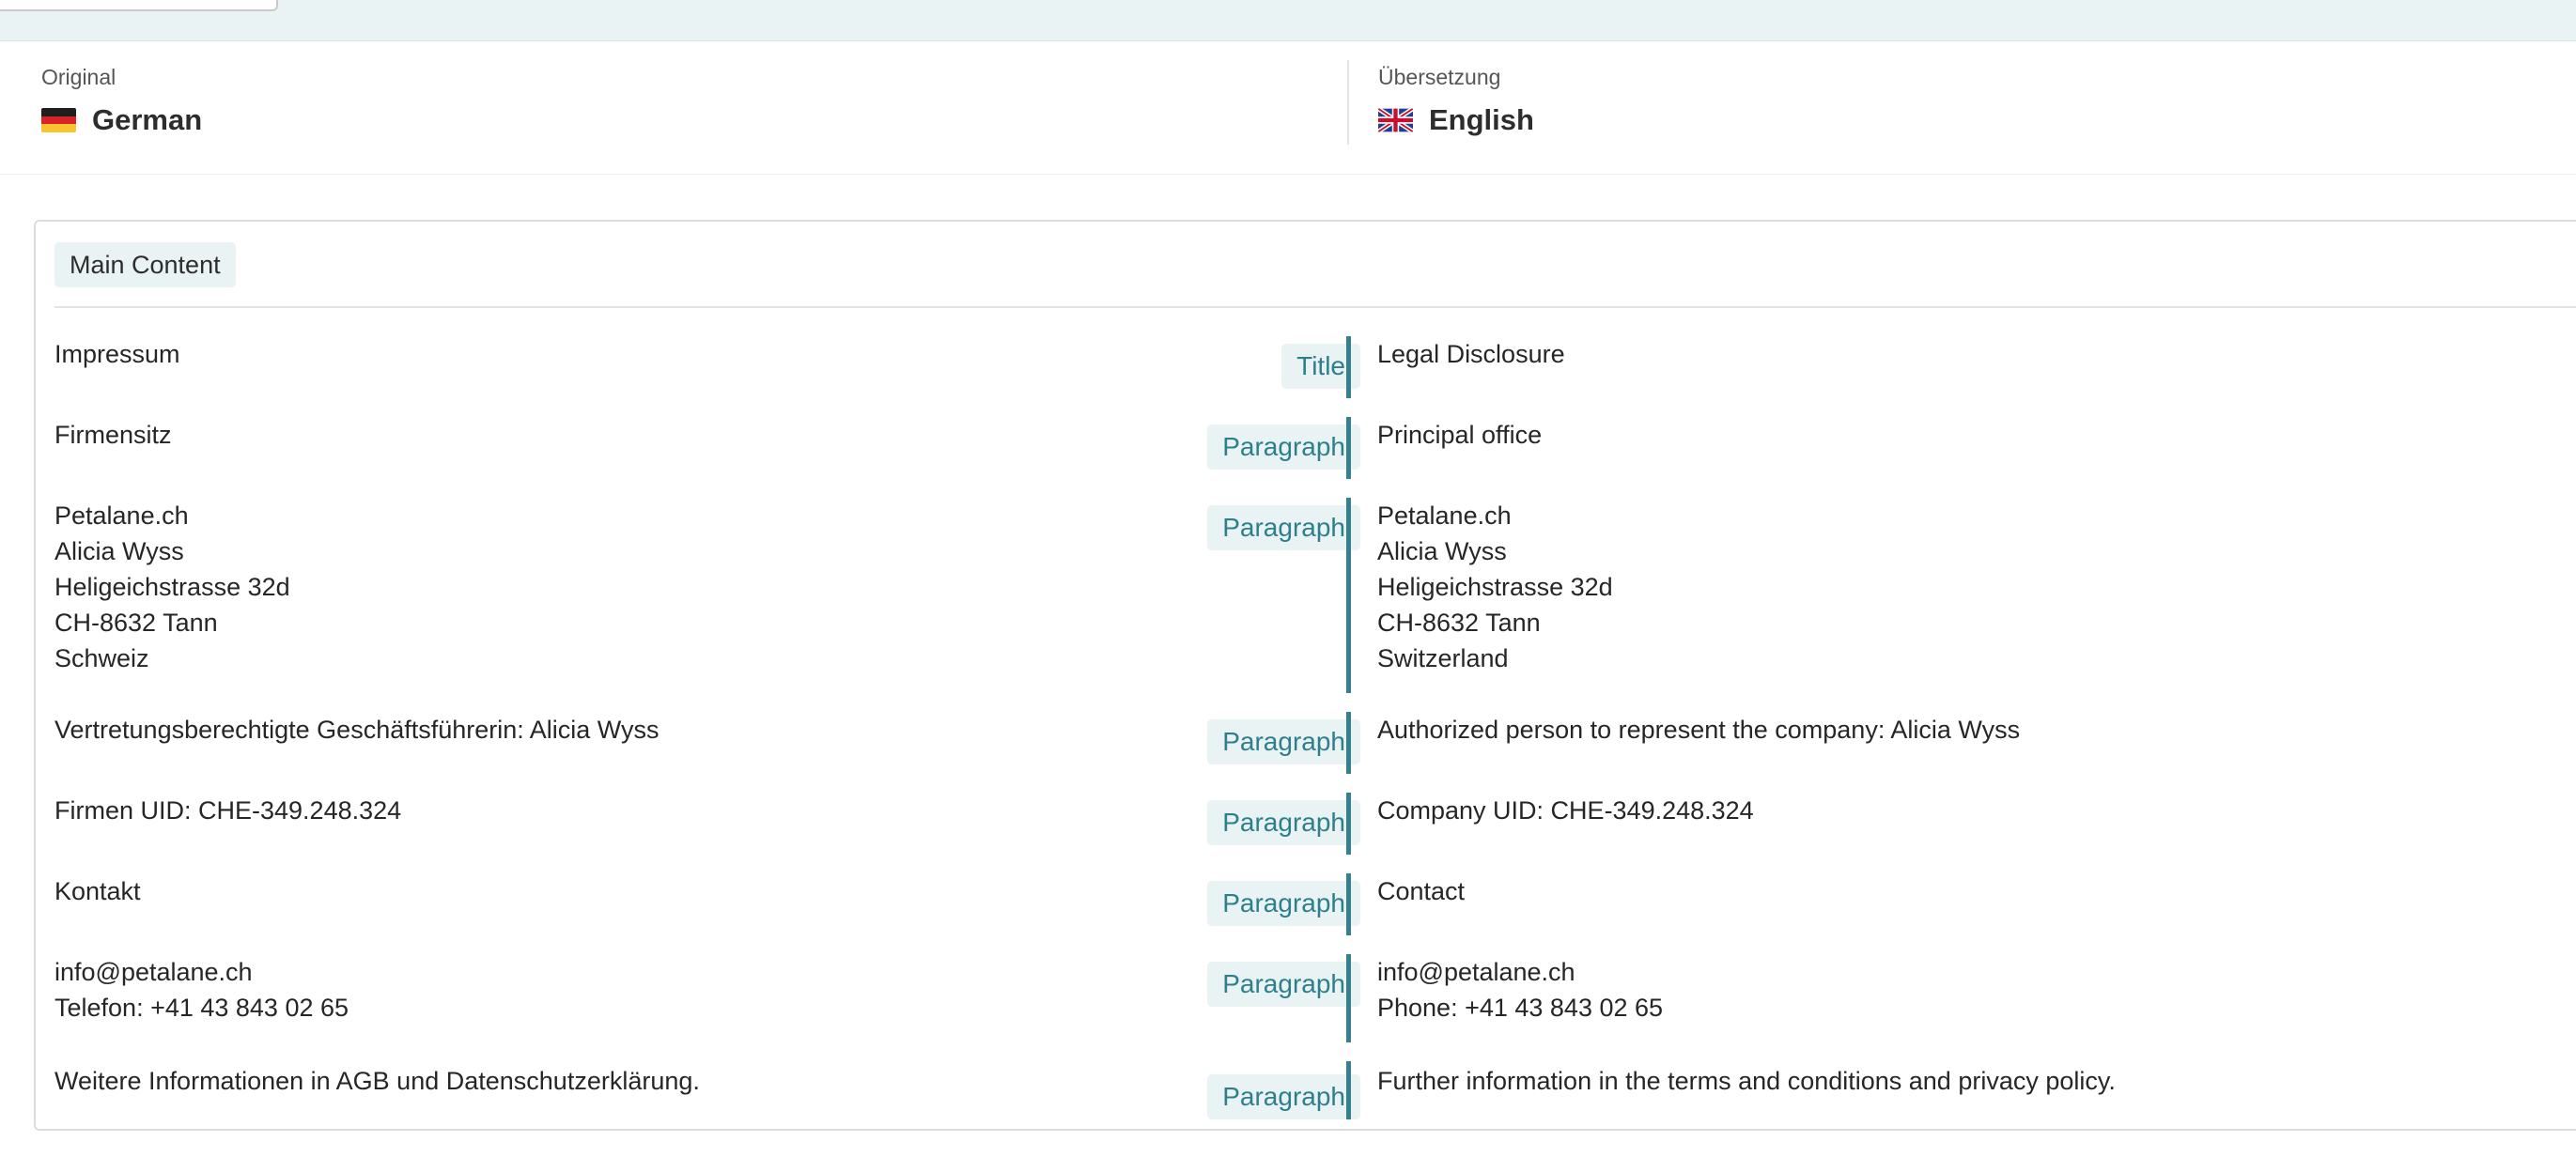 Image resolution: width=2576 pixels, height=1157 pixels. What do you see at coordinates (1439, 77) in the screenshot?
I see `translation-caption: Übersetzung` at bounding box center [1439, 77].